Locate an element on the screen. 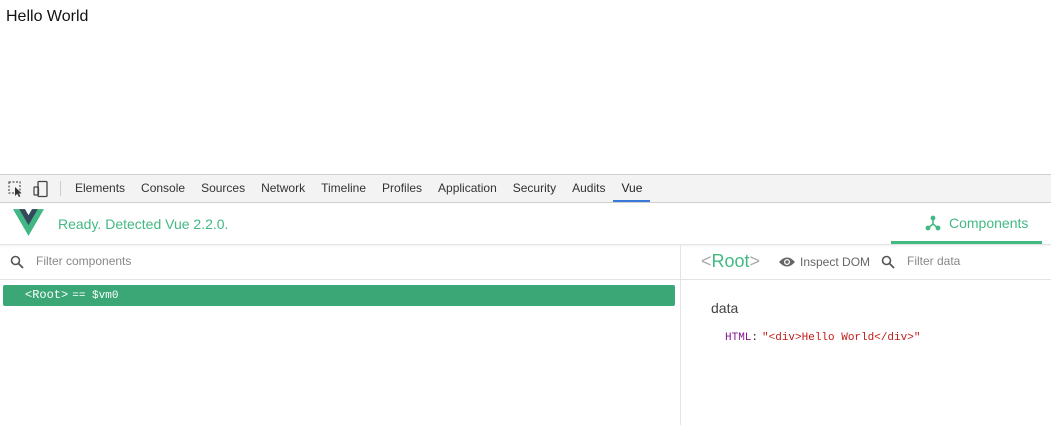  tab-network: Network is located at coordinates (283, 188).